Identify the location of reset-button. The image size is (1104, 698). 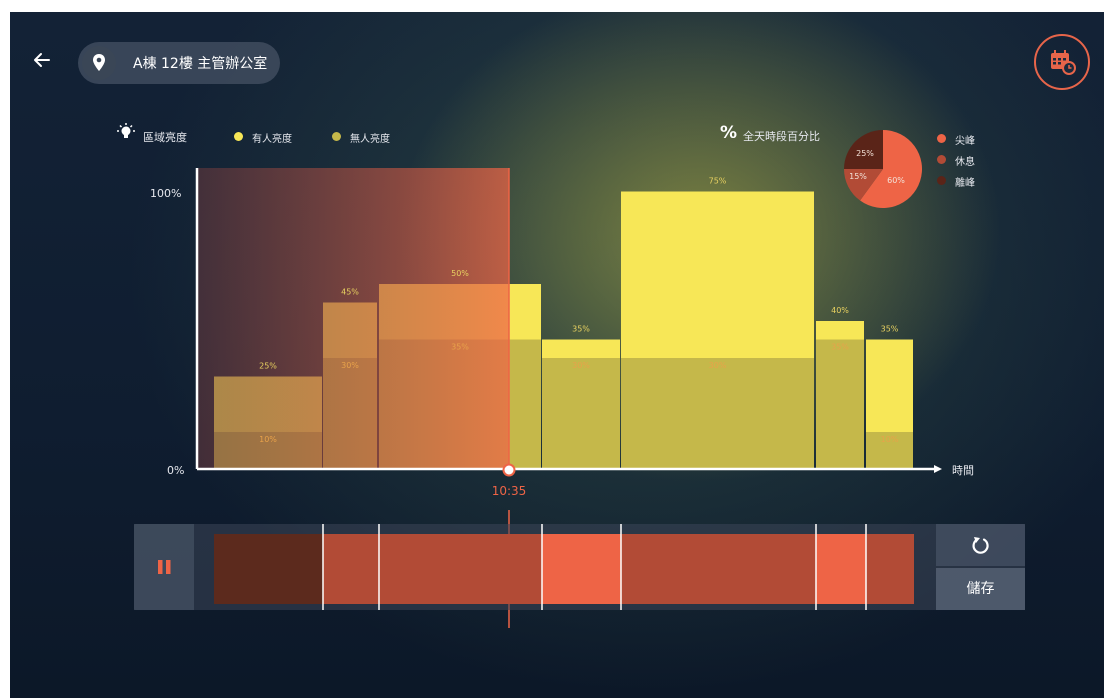
(980, 545).